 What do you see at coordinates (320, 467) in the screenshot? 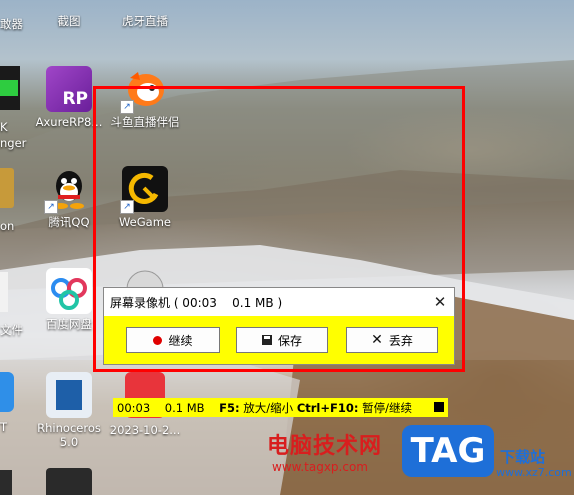
I see `watermark-url: www.tagxp.com` at bounding box center [320, 467].